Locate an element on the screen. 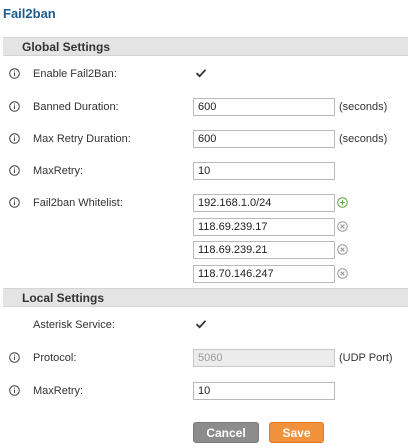 The width and height of the screenshot is (408, 448). local-max-retry-row: MaxRetry: is located at coordinates (204, 391).